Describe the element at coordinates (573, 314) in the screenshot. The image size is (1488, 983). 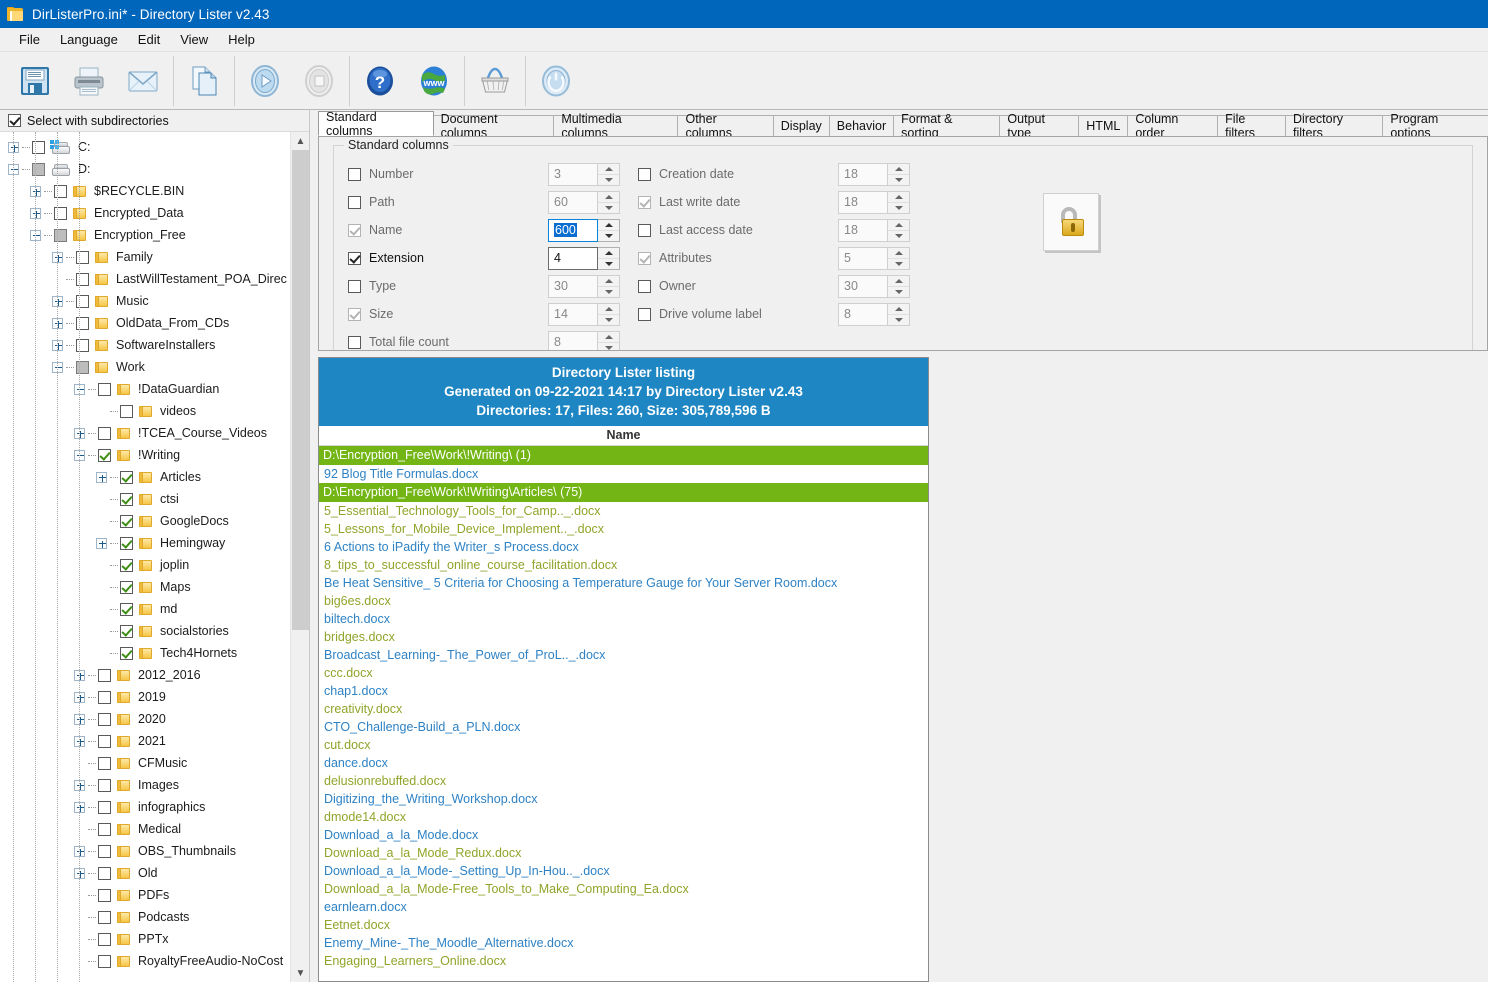
I see `width-value: 14` at that location.